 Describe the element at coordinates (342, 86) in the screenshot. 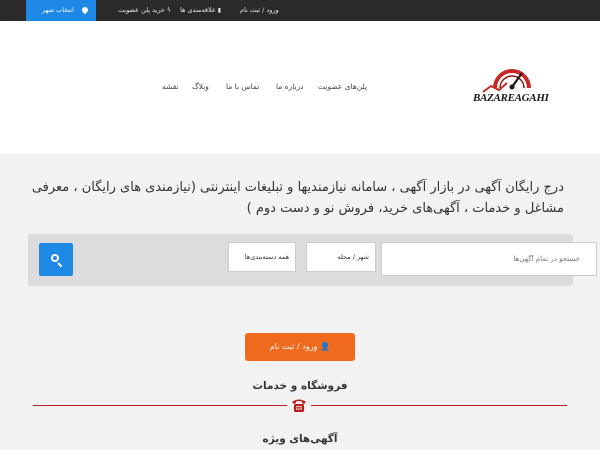

I see `nav-item-plans: پلن‌های عضویت` at that location.